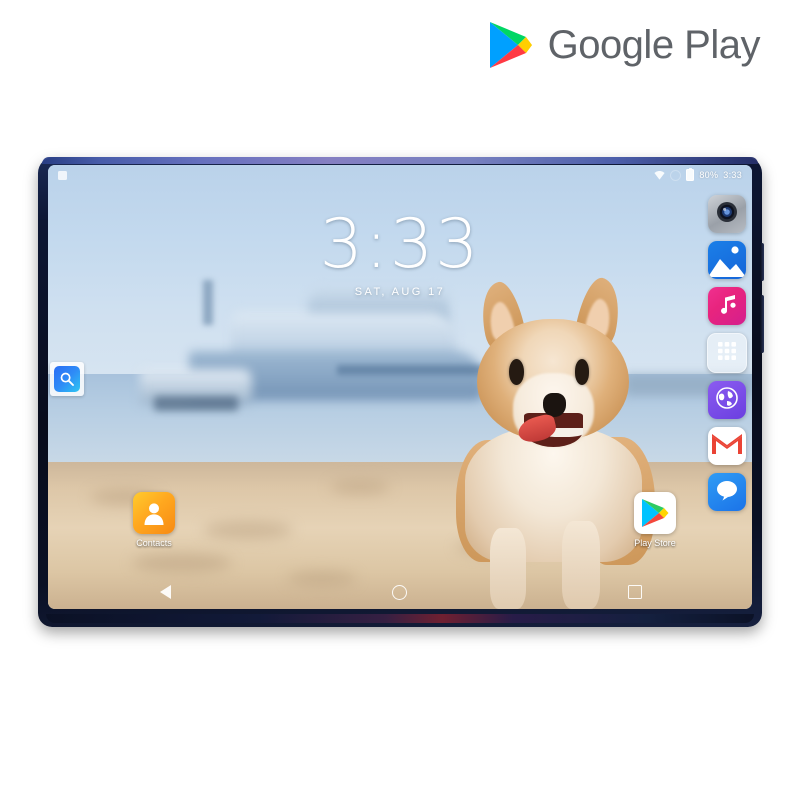  I want to click on sync-icon, so click(676, 175).